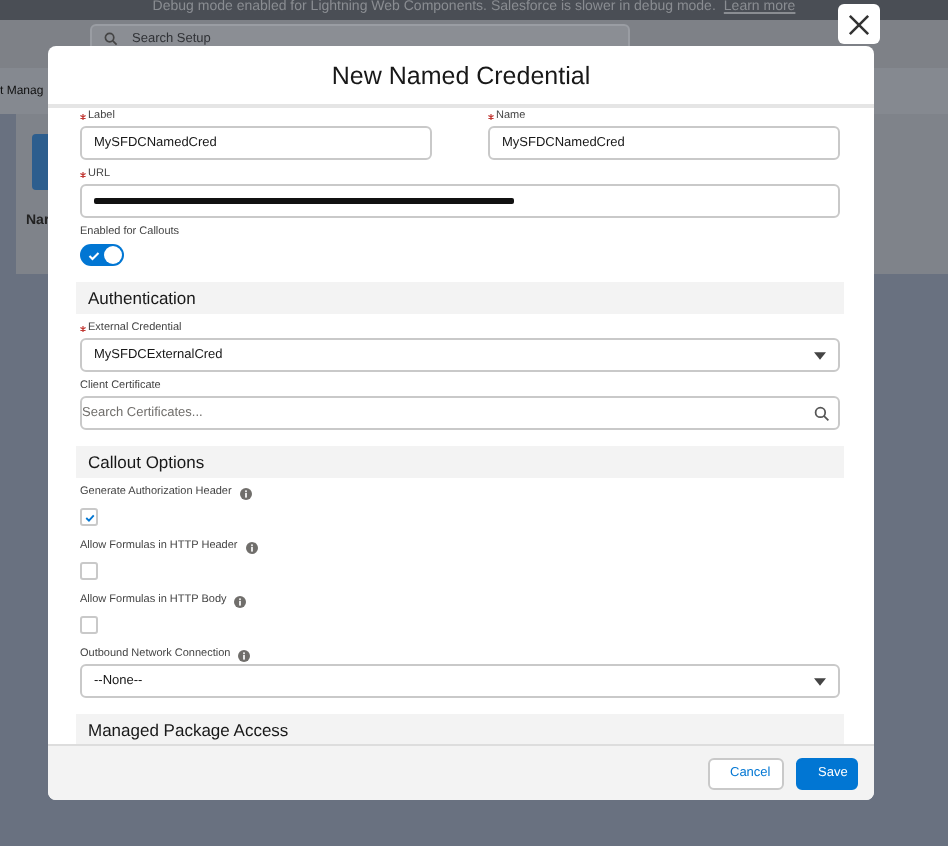 The width and height of the screenshot is (948, 846). What do you see at coordinates (102, 255) in the screenshot?
I see `toggle-switch` at bounding box center [102, 255].